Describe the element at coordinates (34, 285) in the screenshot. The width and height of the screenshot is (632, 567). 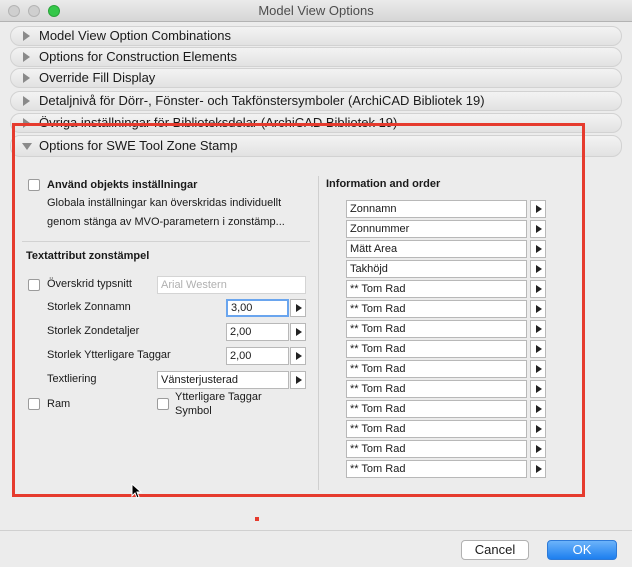
I see `override-font-checkbox` at that location.